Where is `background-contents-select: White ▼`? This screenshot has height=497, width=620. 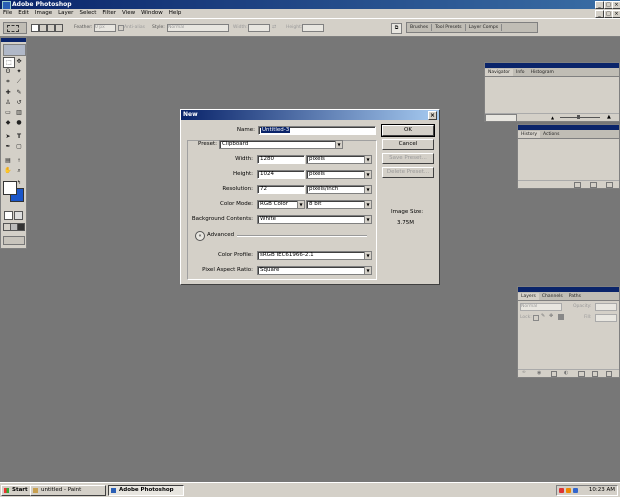
background-contents-select: White ▼ is located at coordinates (314, 219).